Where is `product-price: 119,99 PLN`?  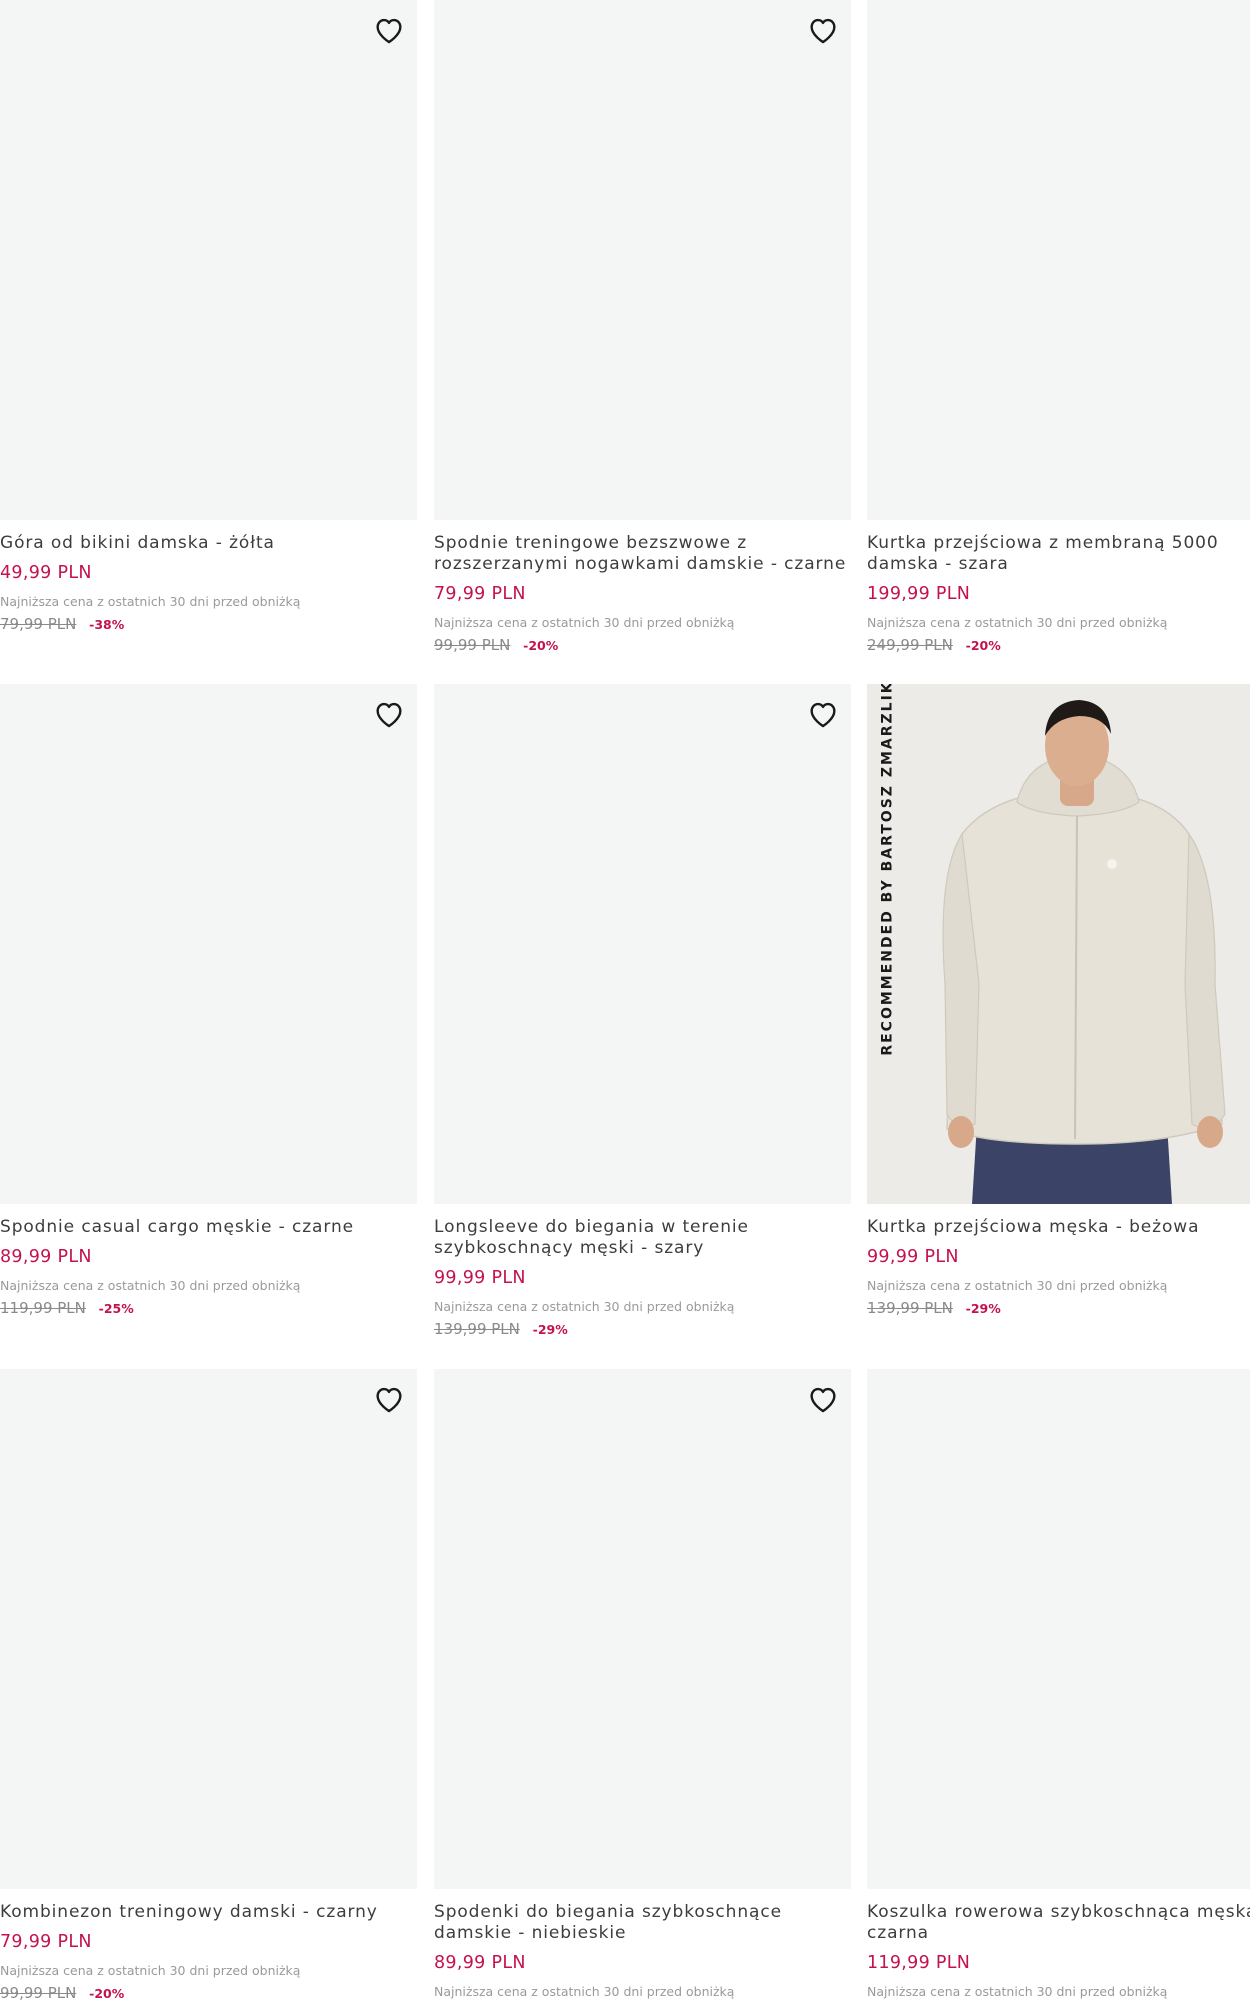 product-price: 119,99 PLN is located at coordinates (919, 1963).